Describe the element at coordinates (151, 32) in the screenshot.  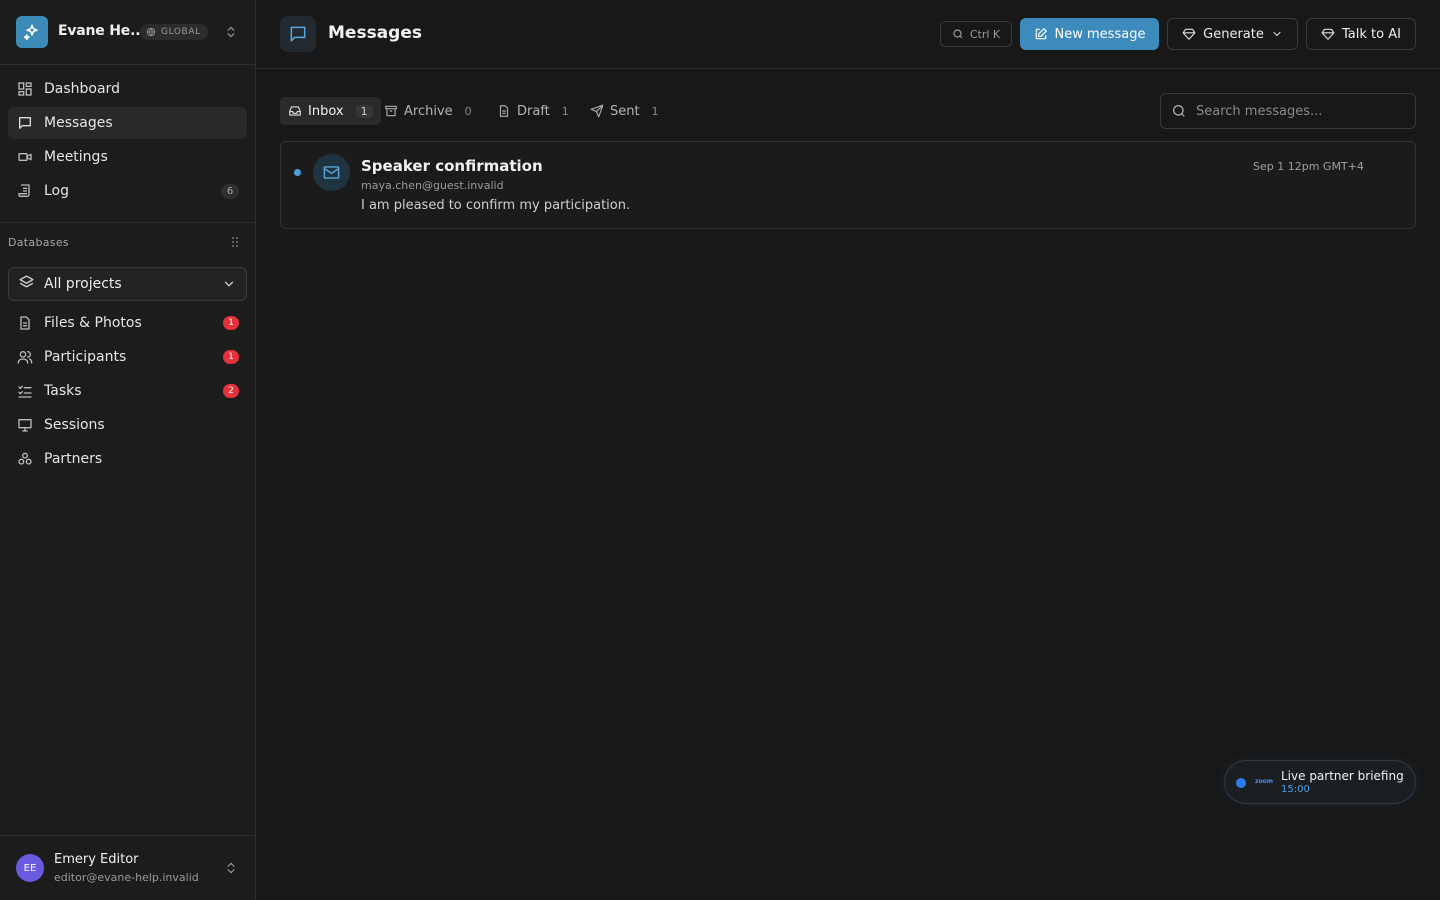
I see `globe-icon` at that location.